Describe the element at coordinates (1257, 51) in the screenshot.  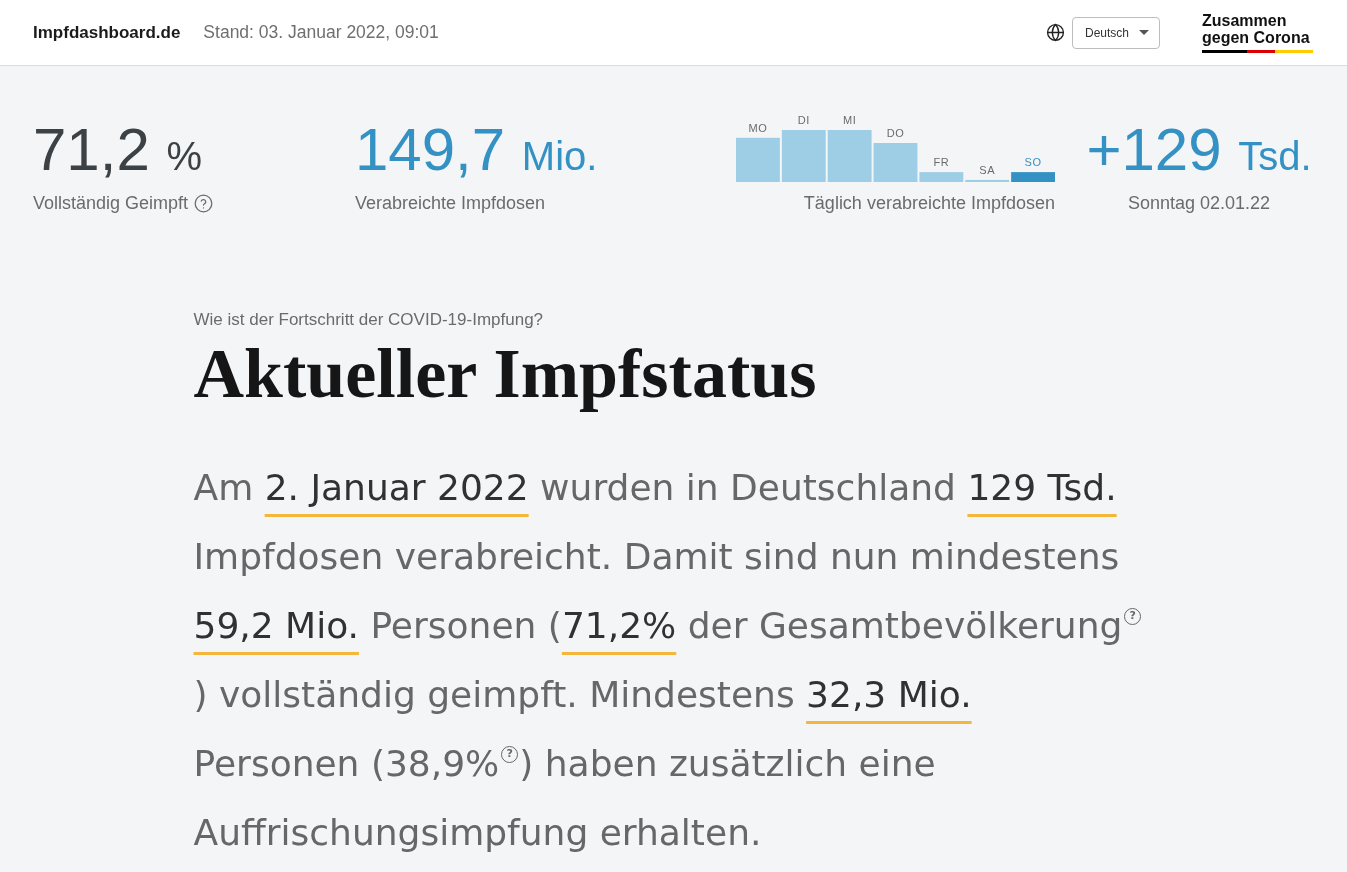
I see `flag-stripe-icon` at that location.